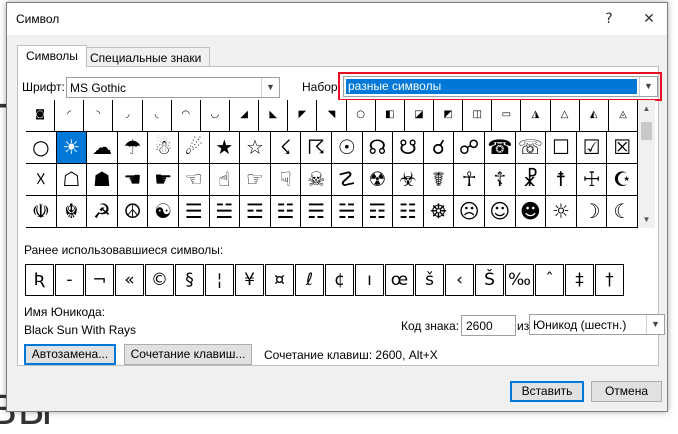  Describe the element at coordinates (592, 212) in the screenshot. I see `symbol-cell: ☽` at that location.